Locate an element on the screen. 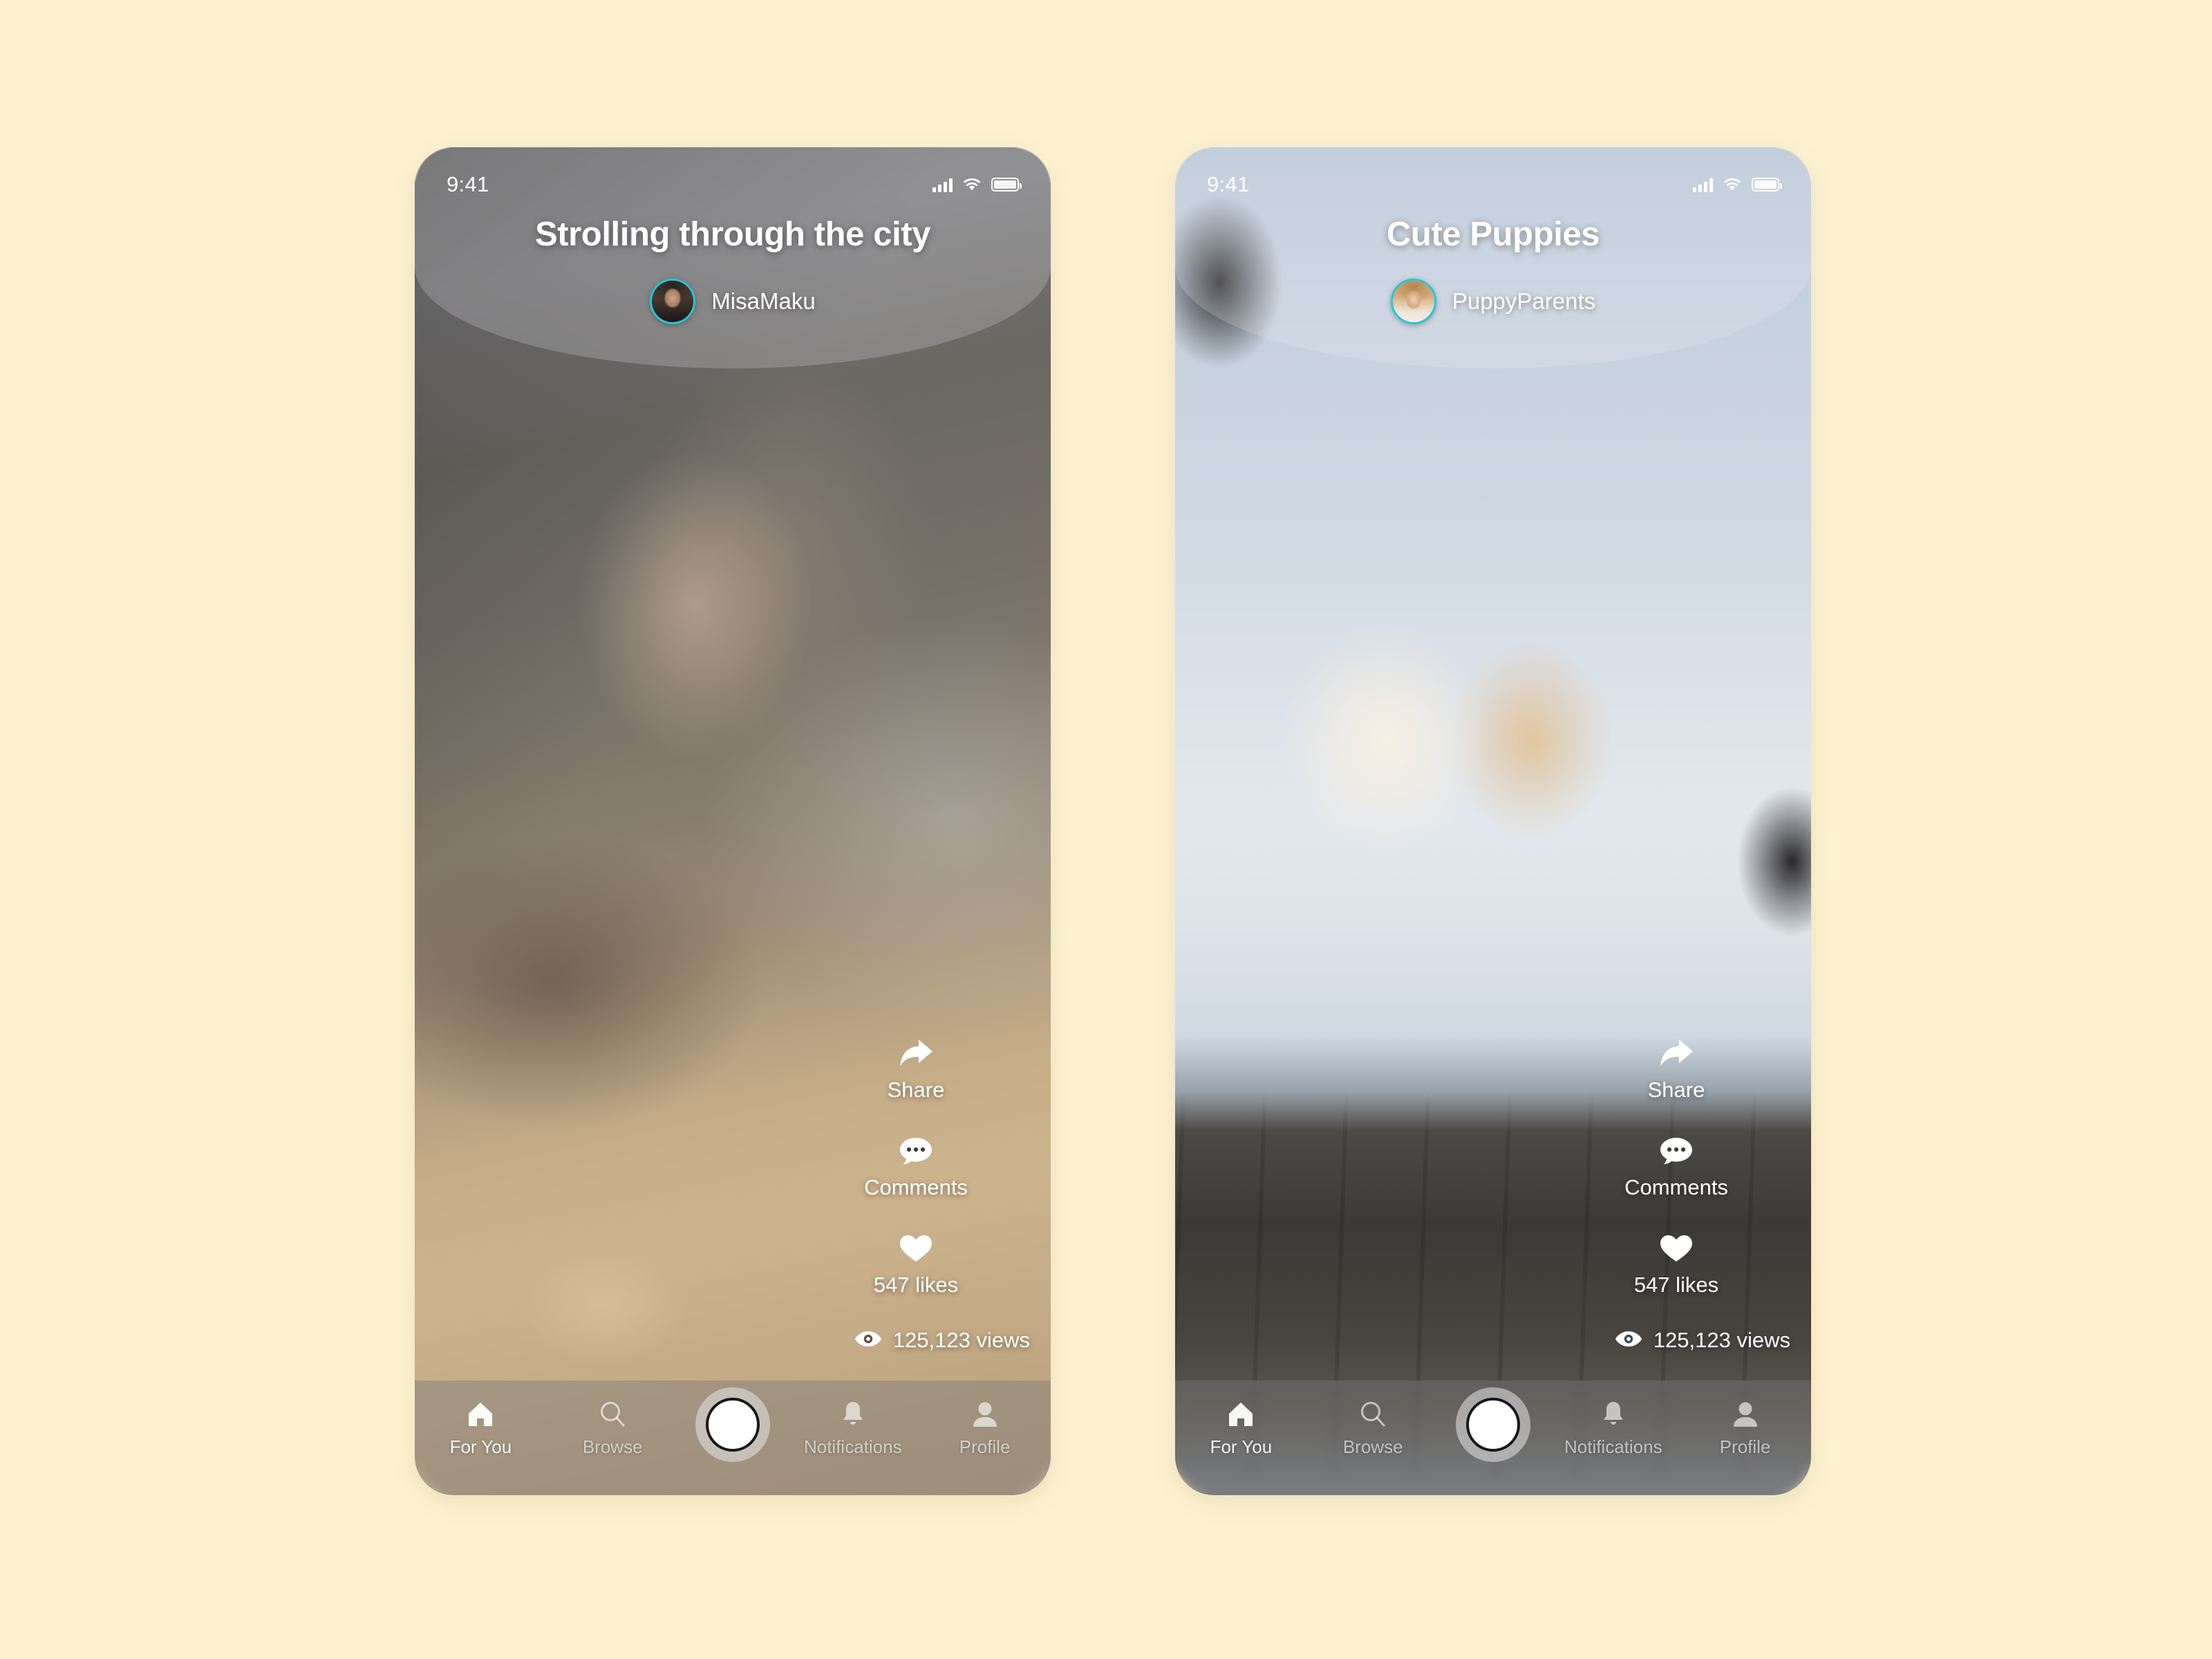 The width and height of the screenshot is (2212, 1659). author-row: PuppyParents is located at coordinates (1493, 301).